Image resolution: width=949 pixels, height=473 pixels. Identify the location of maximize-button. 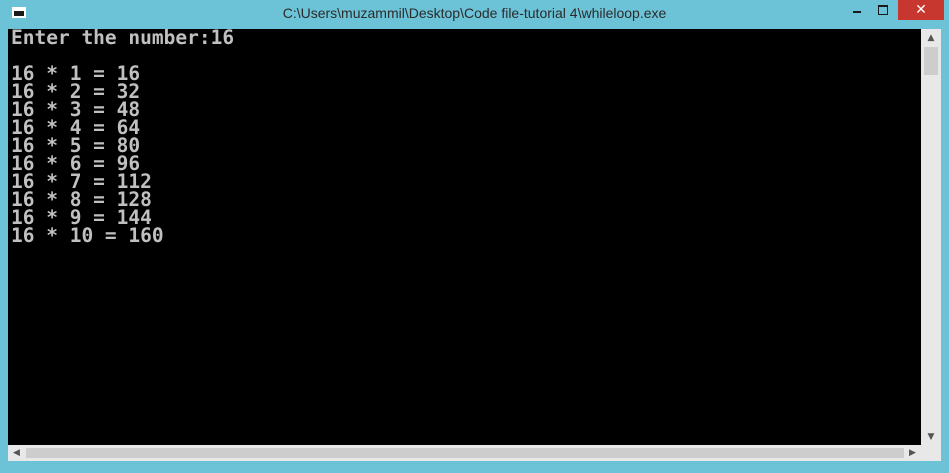
(883, 10).